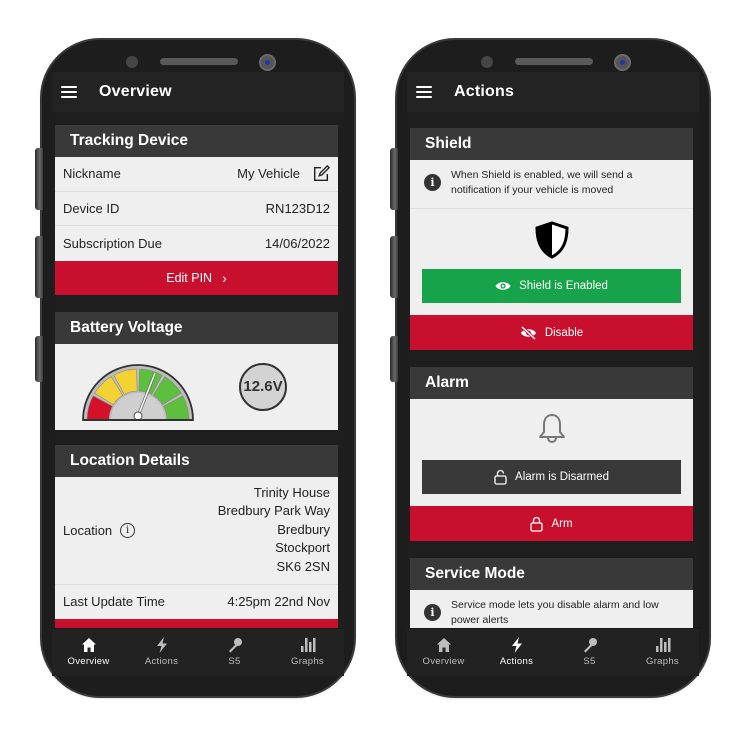 Image resolution: width=750 pixels, height=740 pixels. What do you see at coordinates (551, 144) in the screenshot?
I see `card-header: Shield` at bounding box center [551, 144].